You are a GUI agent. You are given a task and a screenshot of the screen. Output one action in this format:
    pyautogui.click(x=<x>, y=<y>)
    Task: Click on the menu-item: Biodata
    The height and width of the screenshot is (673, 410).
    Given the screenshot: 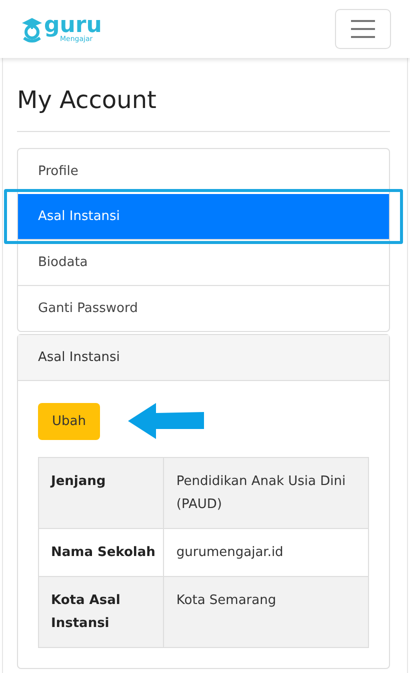 What is the action you would take?
    pyautogui.click(x=203, y=262)
    